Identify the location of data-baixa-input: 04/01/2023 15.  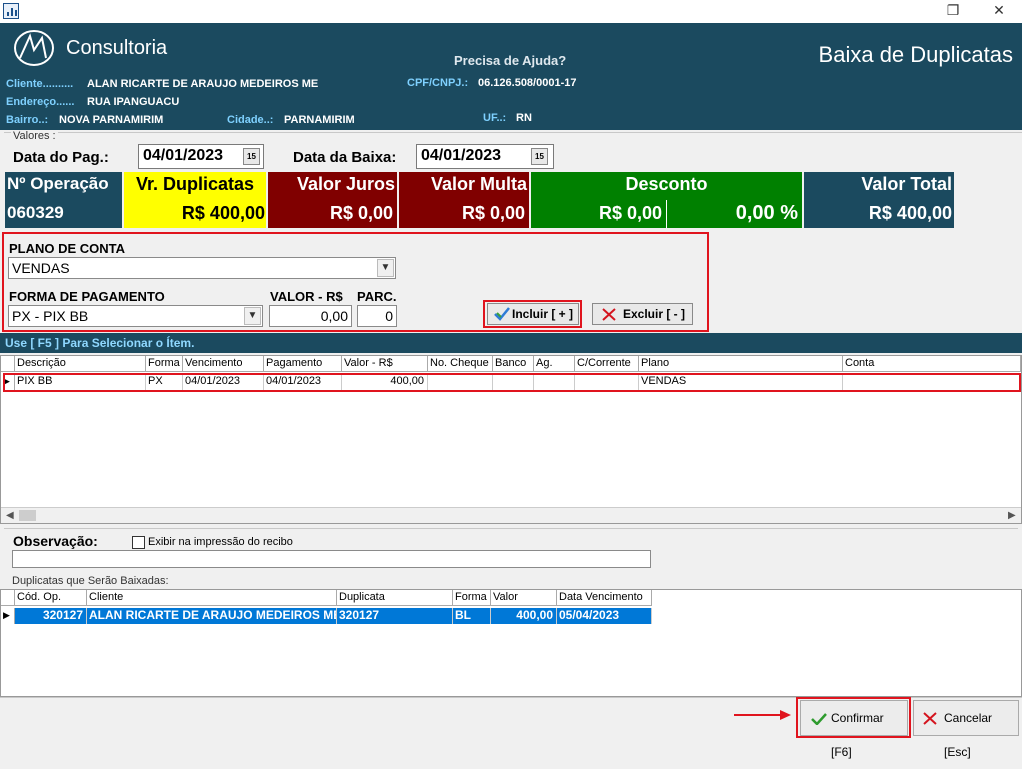
(485, 156).